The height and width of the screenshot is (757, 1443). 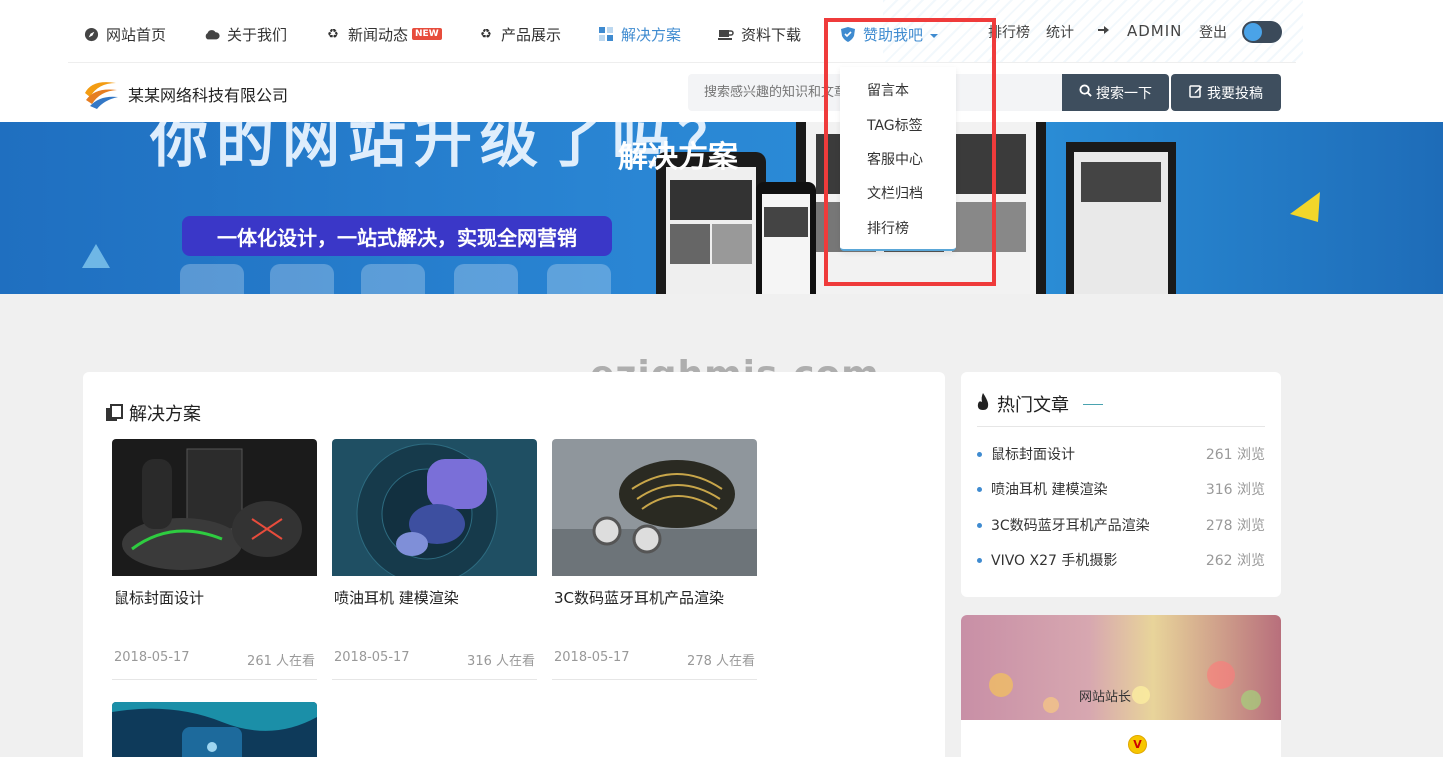 What do you see at coordinates (434, 659) in the screenshot?
I see `post-meta: 2018-05-17 316 人在看` at bounding box center [434, 659].